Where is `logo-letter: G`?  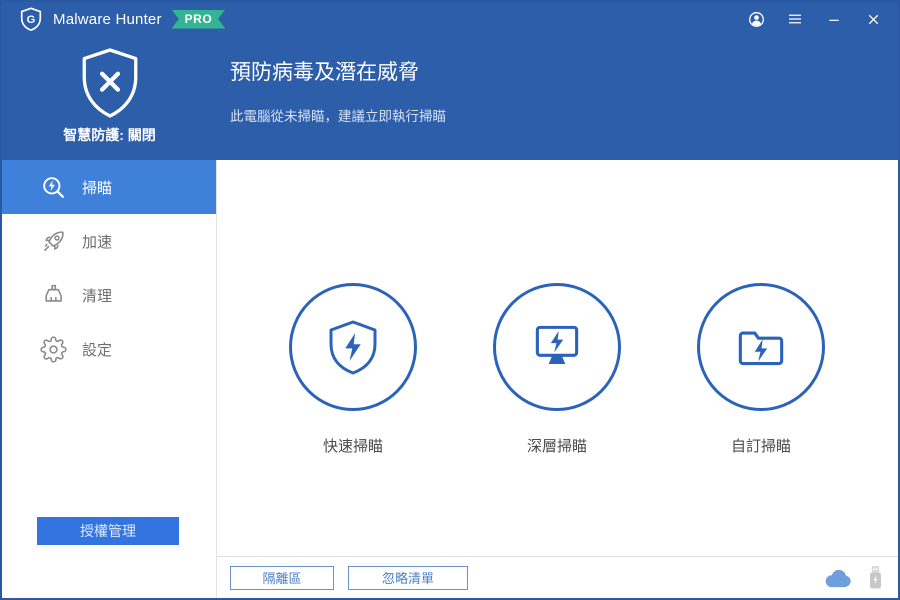
logo-letter: G is located at coordinates (31, 20).